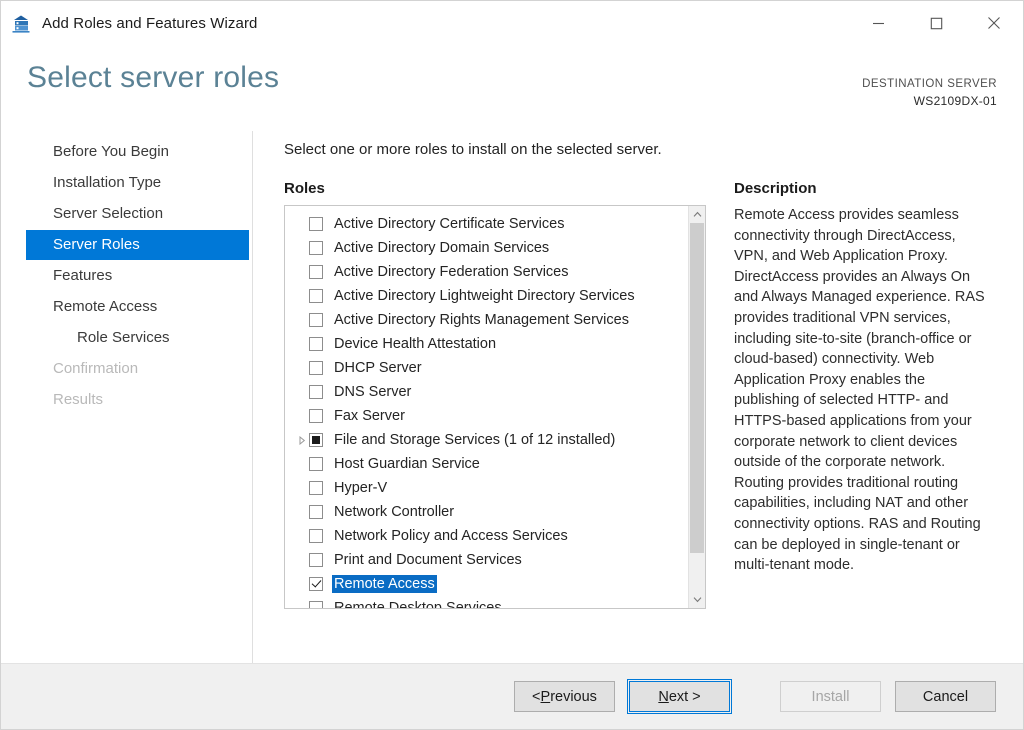 Image resolution: width=1024 pixels, height=730 pixels. Describe the element at coordinates (451, 536) in the screenshot. I see `role-label: Network Policy and Access Services` at that location.